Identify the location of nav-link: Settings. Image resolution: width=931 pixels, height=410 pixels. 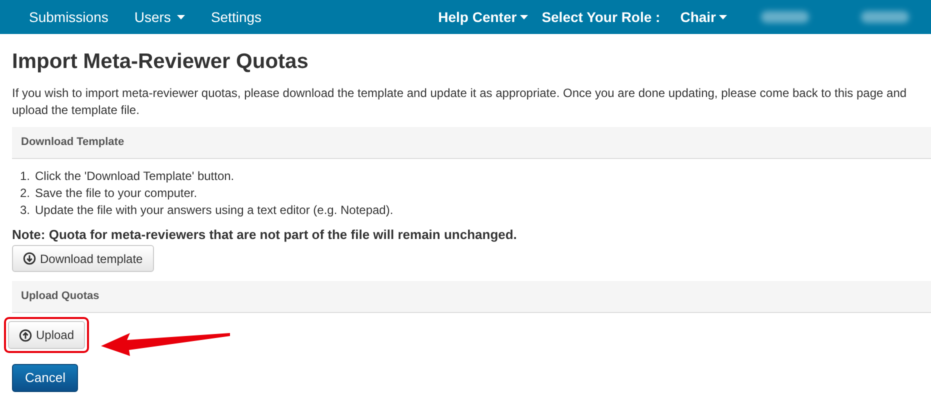
(236, 17).